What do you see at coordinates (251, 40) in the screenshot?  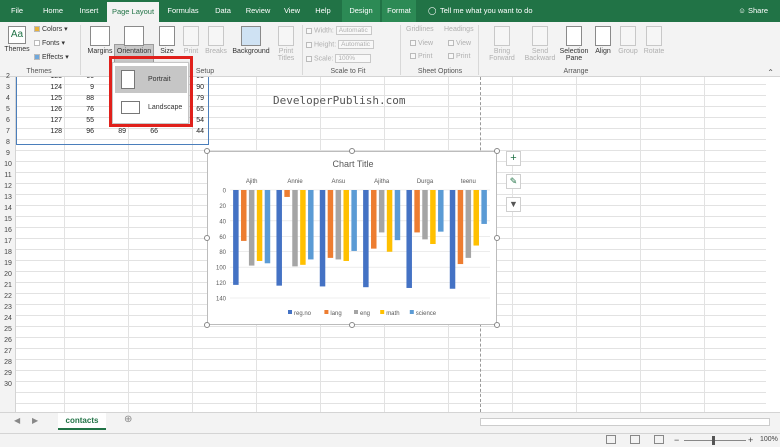 I see `background-button: Background` at bounding box center [251, 40].